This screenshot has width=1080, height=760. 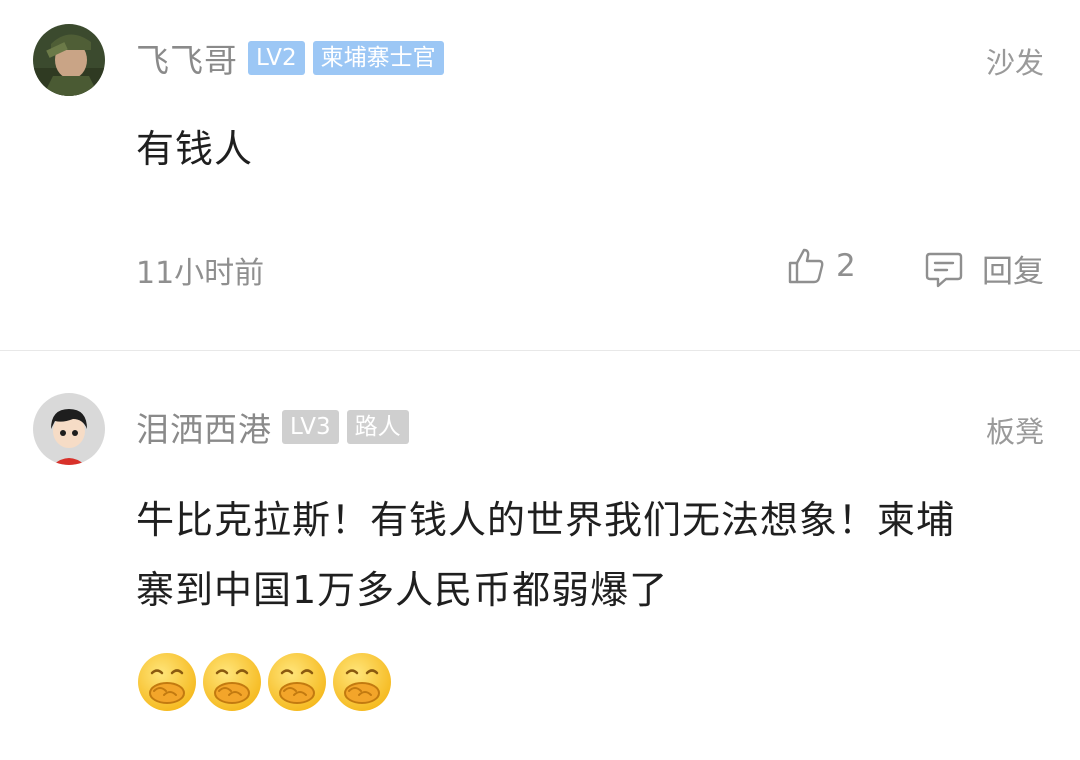 I want to click on thumbs-up-icon, so click(x=806, y=266).